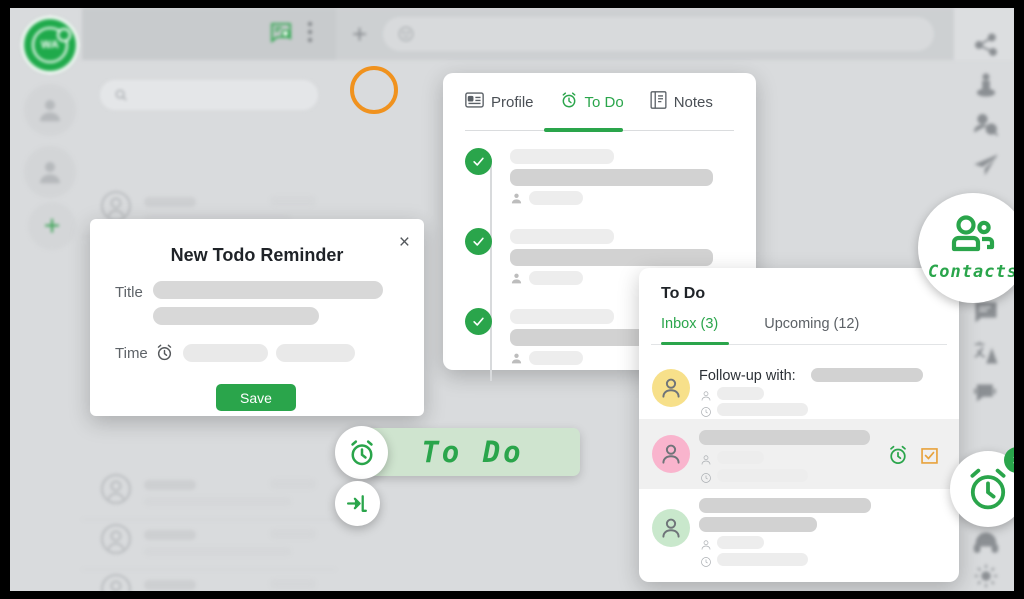  What do you see at coordinates (209, 34) in the screenshot?
I see `chat-list-header` at bounding box center [209, 34].